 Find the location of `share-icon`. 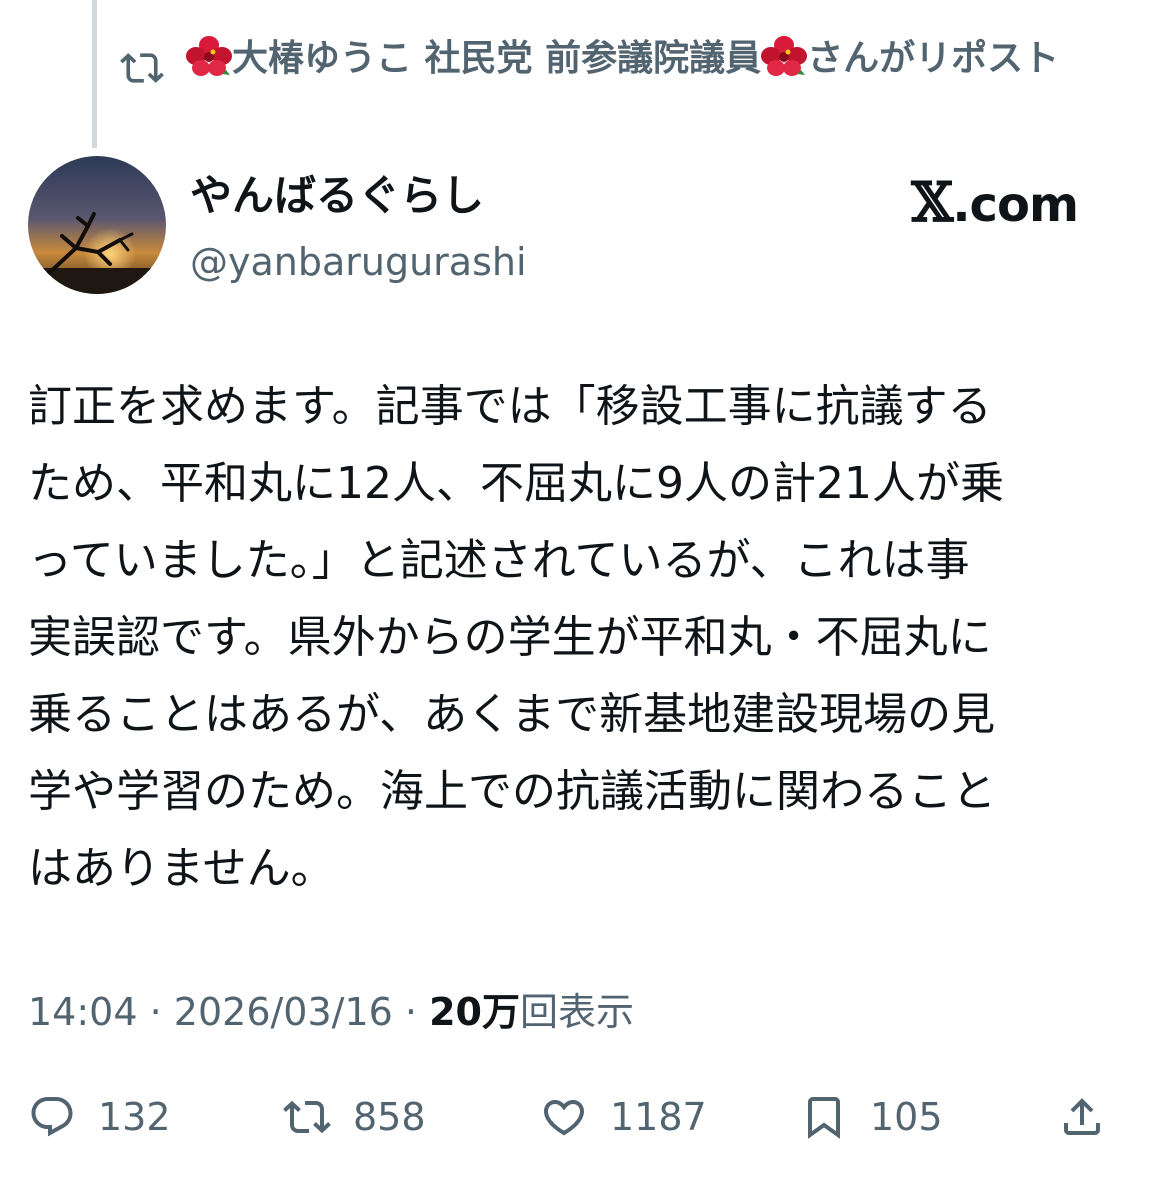

share-icon is located at coordinates (1082, 1116).